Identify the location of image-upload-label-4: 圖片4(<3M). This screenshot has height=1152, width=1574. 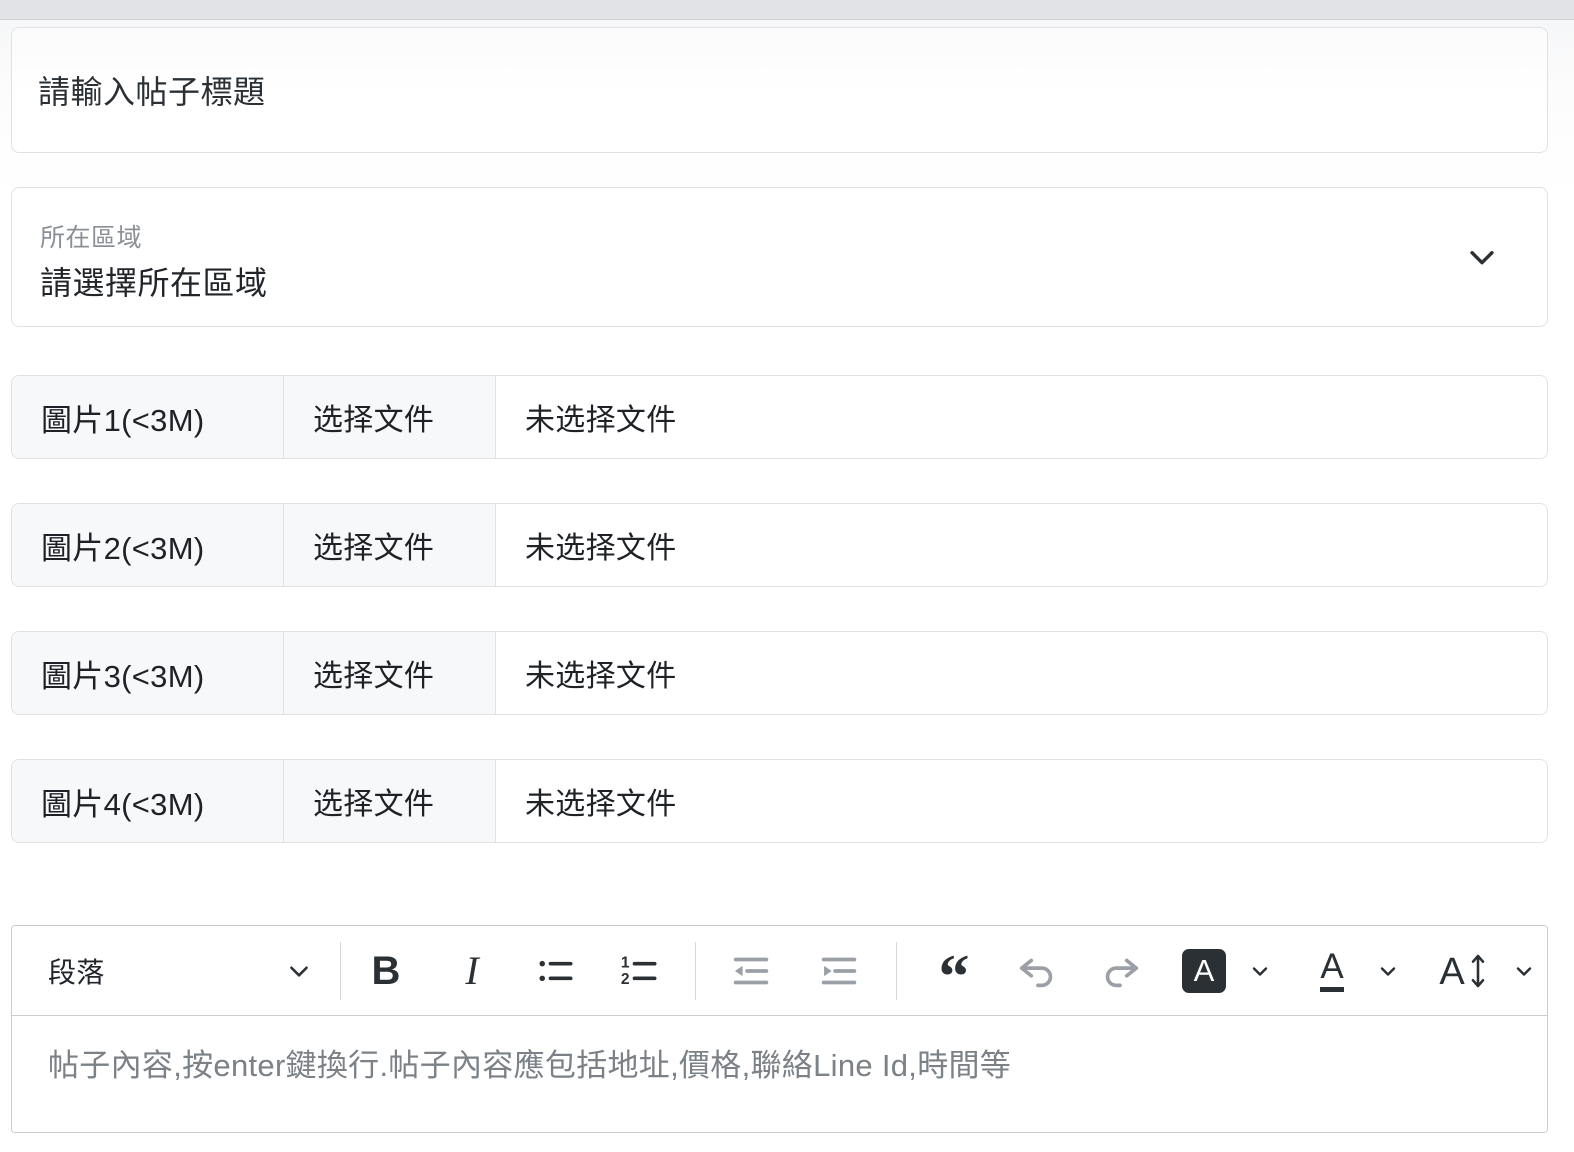
(148, 801).